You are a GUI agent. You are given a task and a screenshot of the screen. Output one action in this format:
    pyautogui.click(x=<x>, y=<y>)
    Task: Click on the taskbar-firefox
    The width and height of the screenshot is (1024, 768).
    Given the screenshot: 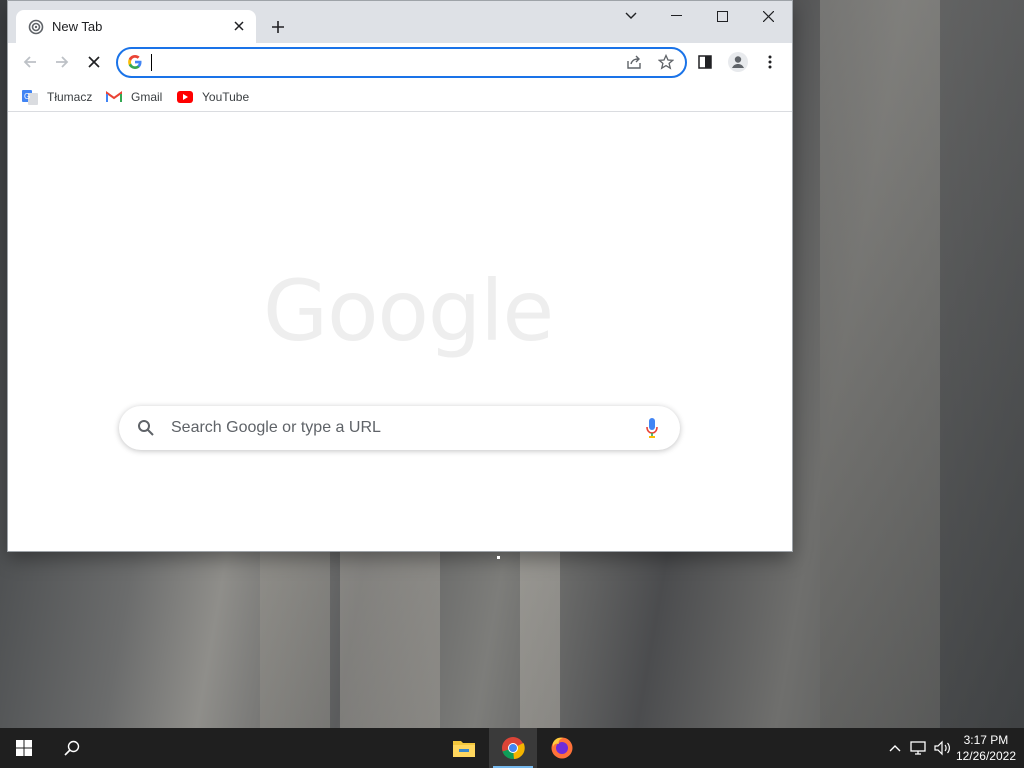 What is the action you would take?
    pyautogui.click(x=562, y=748)
    